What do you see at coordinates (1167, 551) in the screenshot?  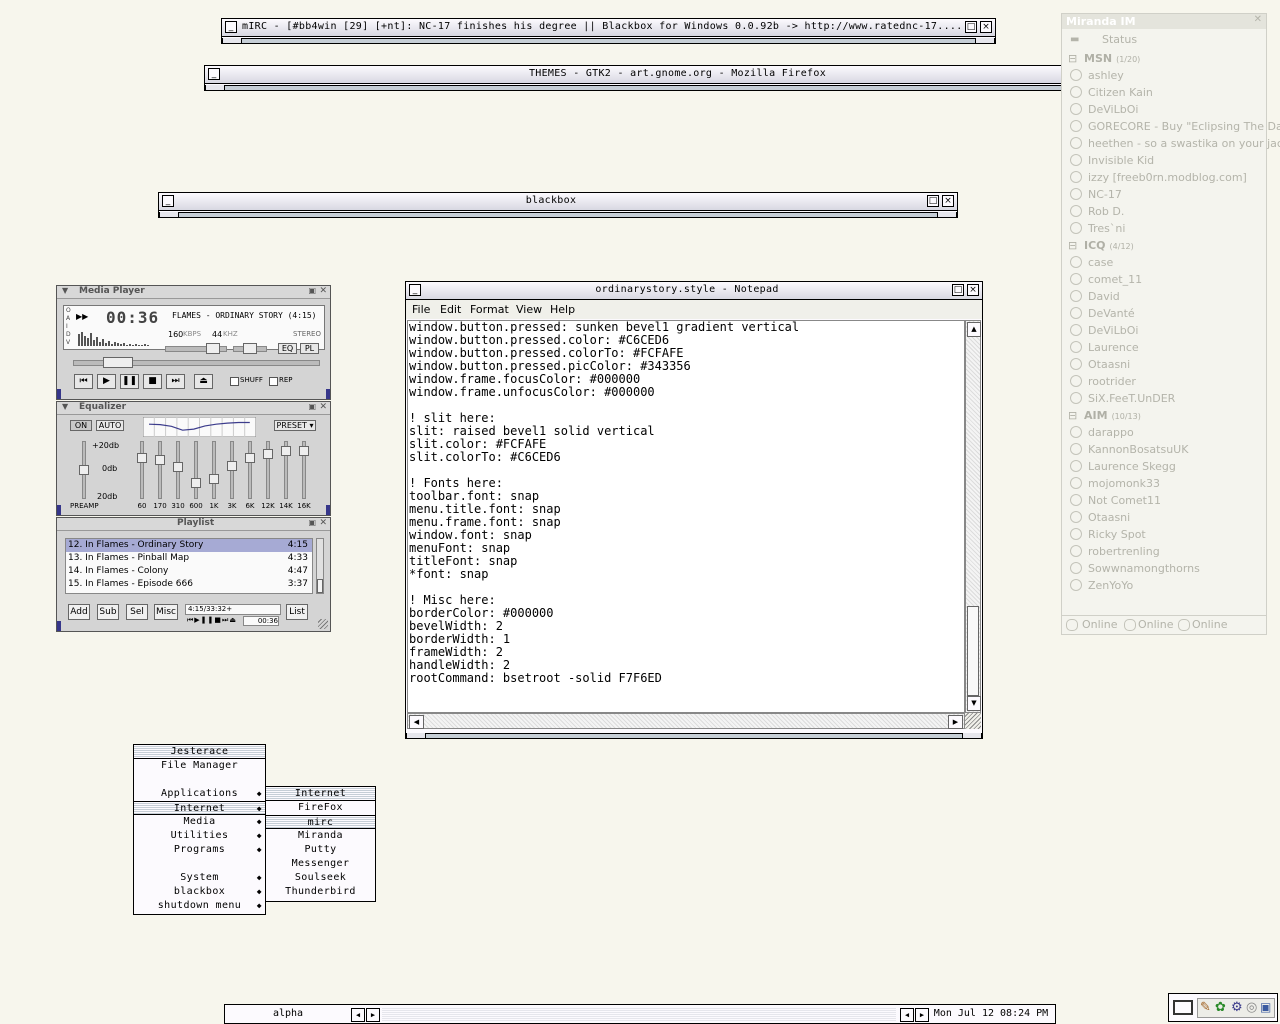 I see `contact-item: robertrenling` at bounding box center [1167, 551].